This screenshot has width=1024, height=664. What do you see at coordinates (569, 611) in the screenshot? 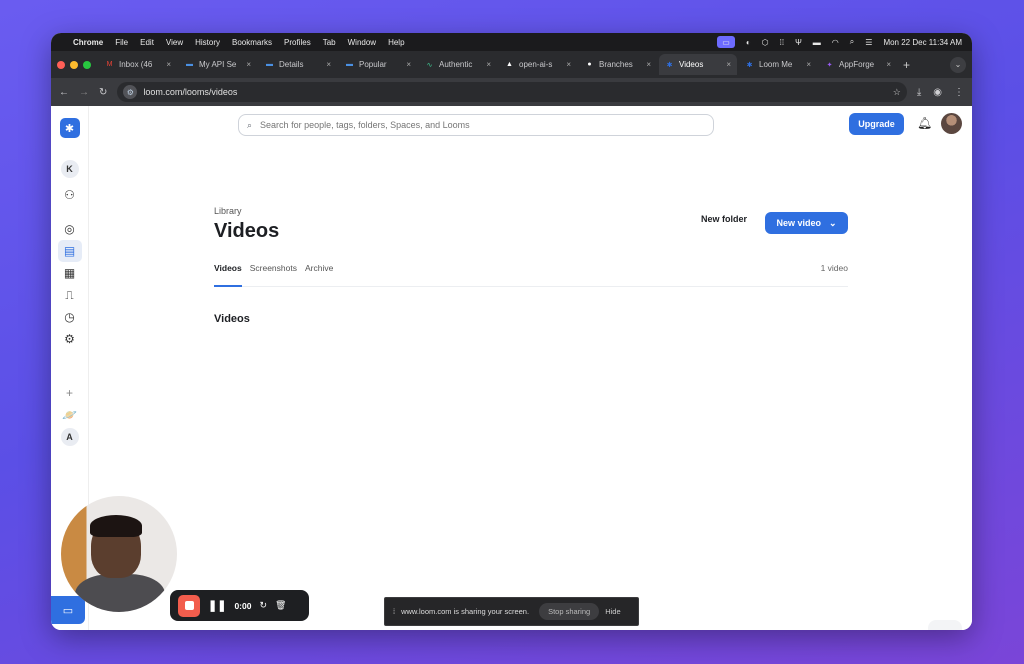
I see `stop-sharing-button: Stop sharing` at bounding box center [569, 611].